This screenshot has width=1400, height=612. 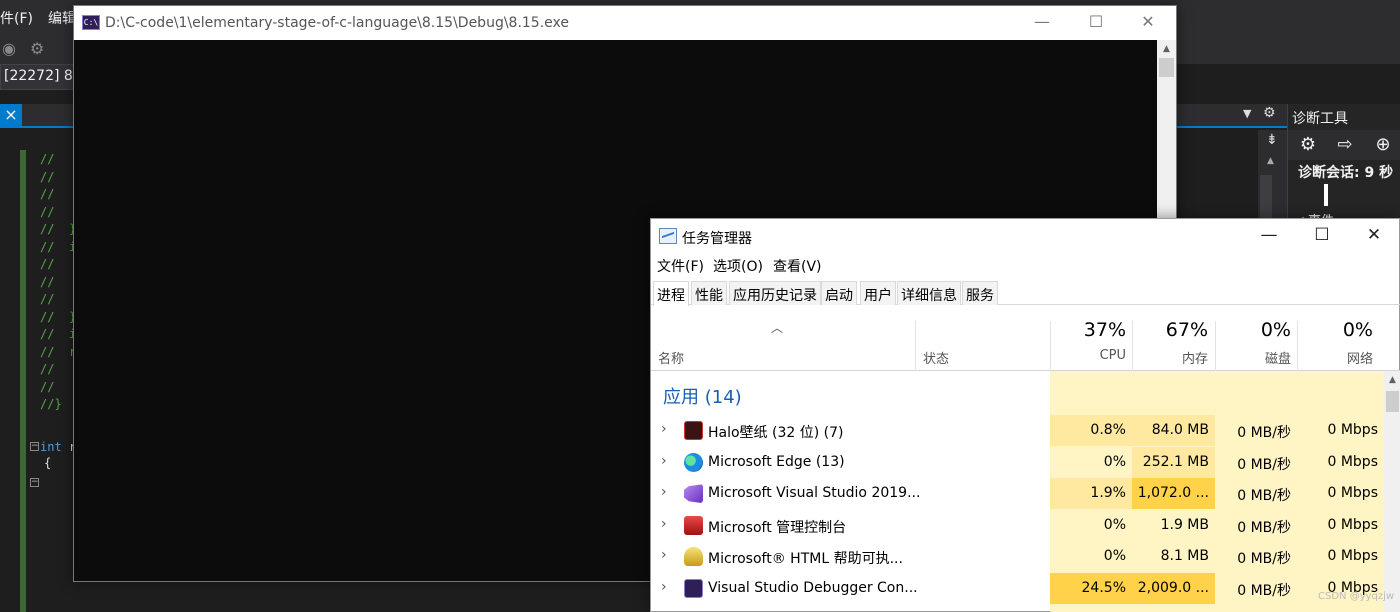 What do you see at coordinates (1166, 67) in the screenshot?
I see `console-scroll-thumb` at bounding box center [1166, 67].